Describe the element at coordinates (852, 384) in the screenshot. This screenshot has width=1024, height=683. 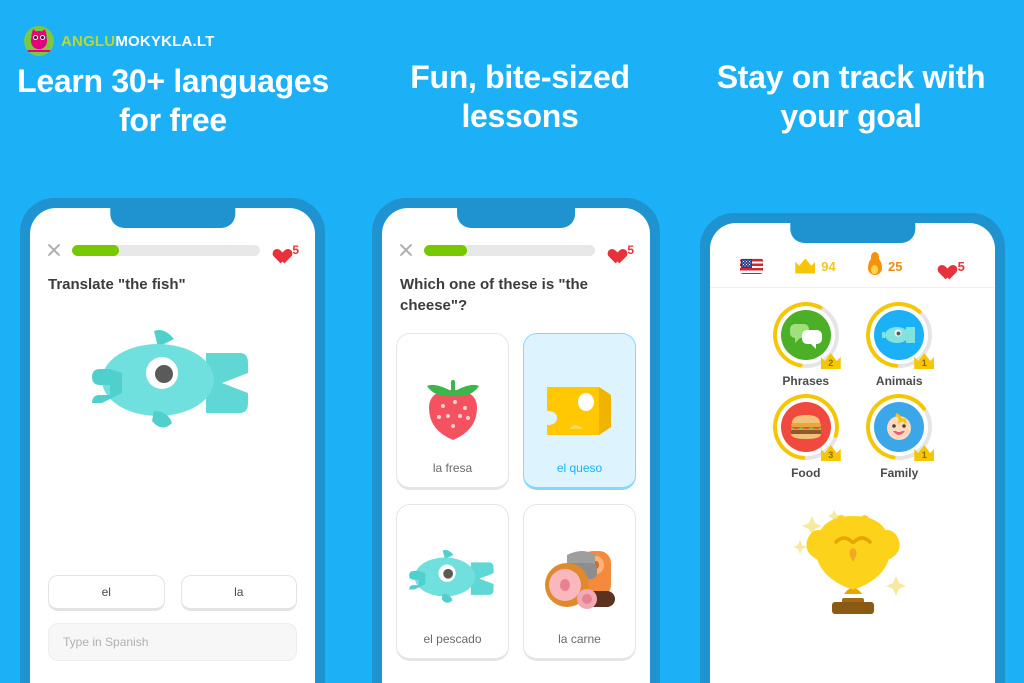
I see `skill-tree: 2 Phrases 1 Animais 3 Food 1 Family` at that location.